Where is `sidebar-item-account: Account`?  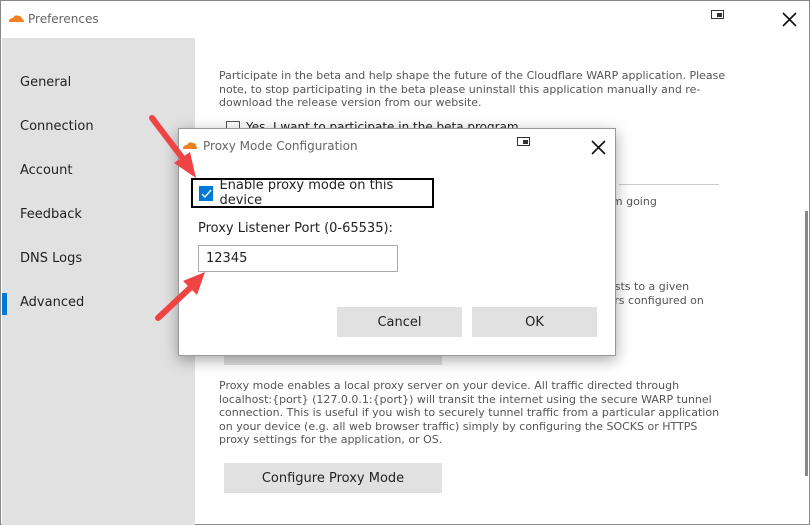 sidebar-item-account: Account is located at coordinates (46, 170).